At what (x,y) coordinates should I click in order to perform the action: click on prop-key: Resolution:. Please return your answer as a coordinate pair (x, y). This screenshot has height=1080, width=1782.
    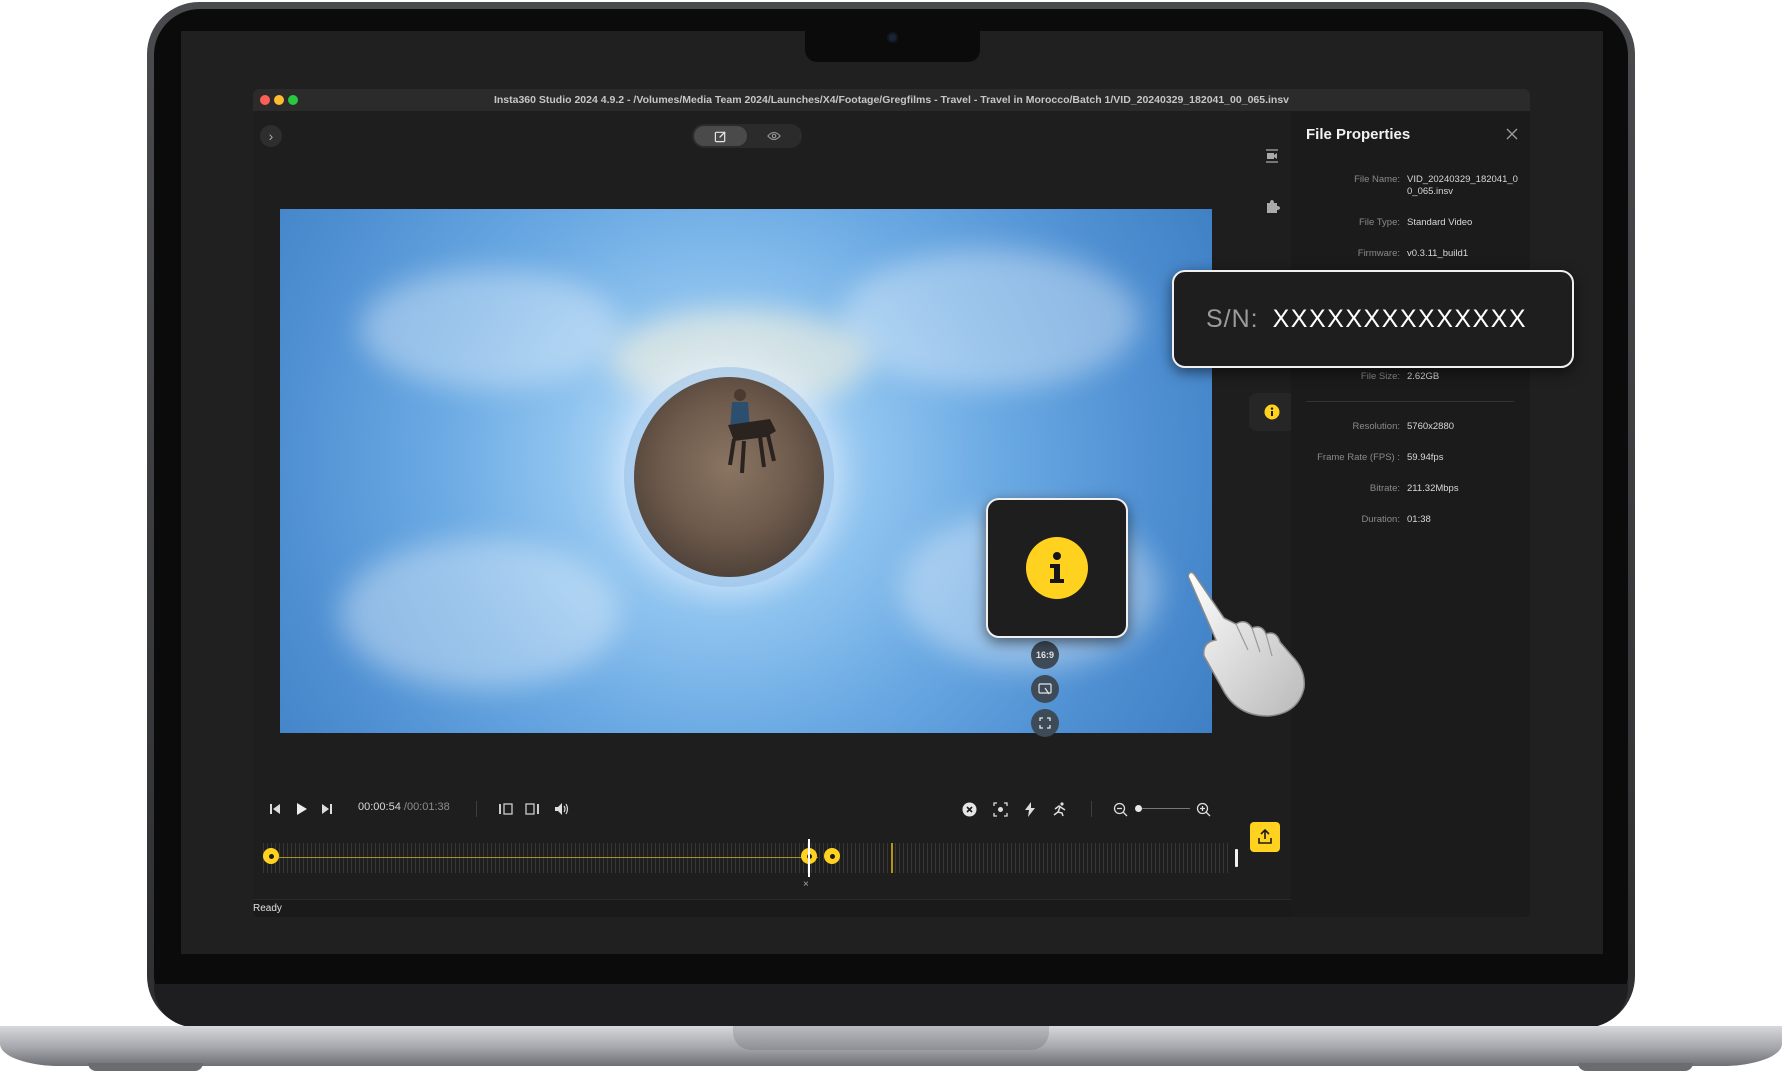
    Looking at the image, I should click on (1376, 426).